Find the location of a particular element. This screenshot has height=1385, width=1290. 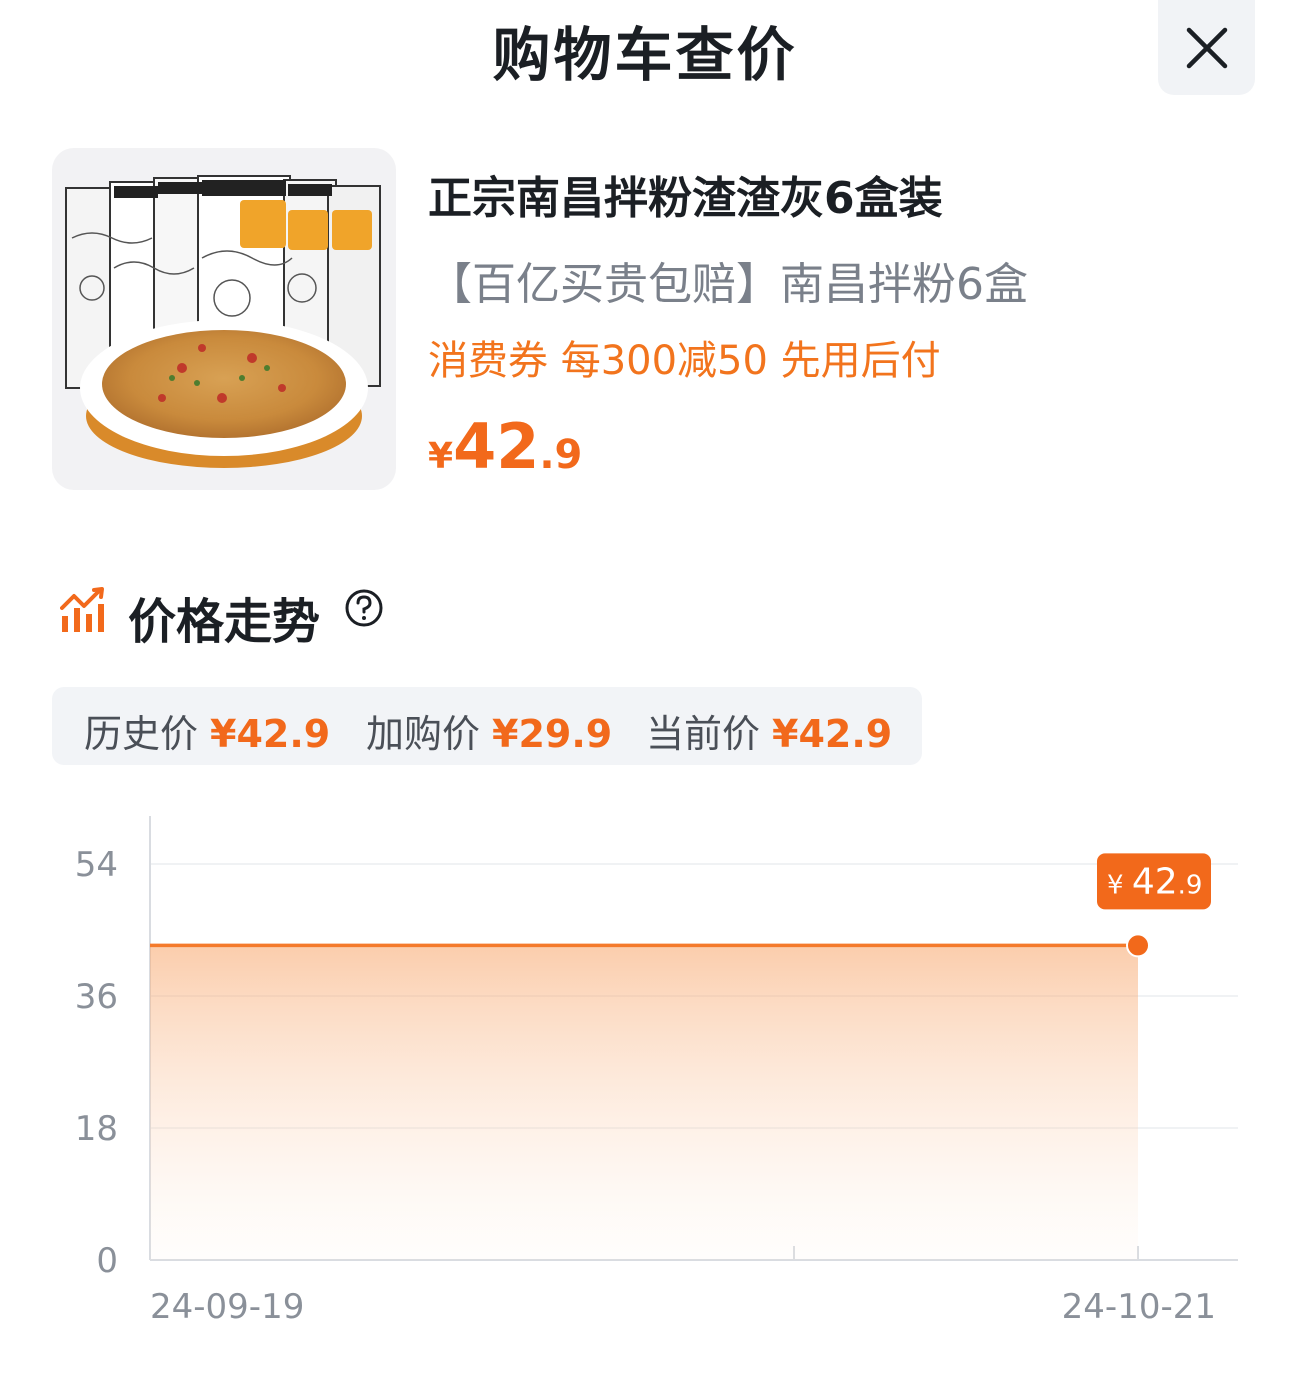

product-promo: 消费券 每300减50 先用后付 is located at coordinates (684, 361).